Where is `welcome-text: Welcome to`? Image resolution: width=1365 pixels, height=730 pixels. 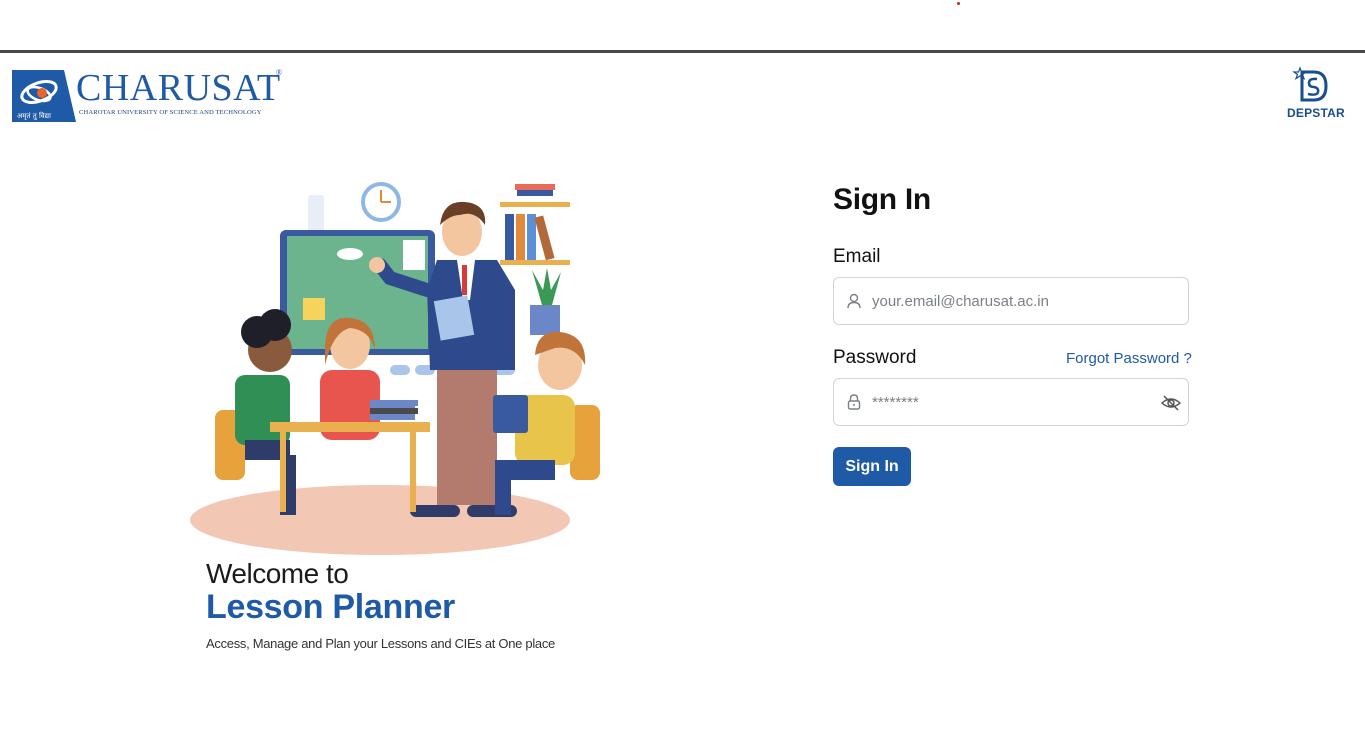 welcome-text: Welcome to is located at coordinates (277, 573).